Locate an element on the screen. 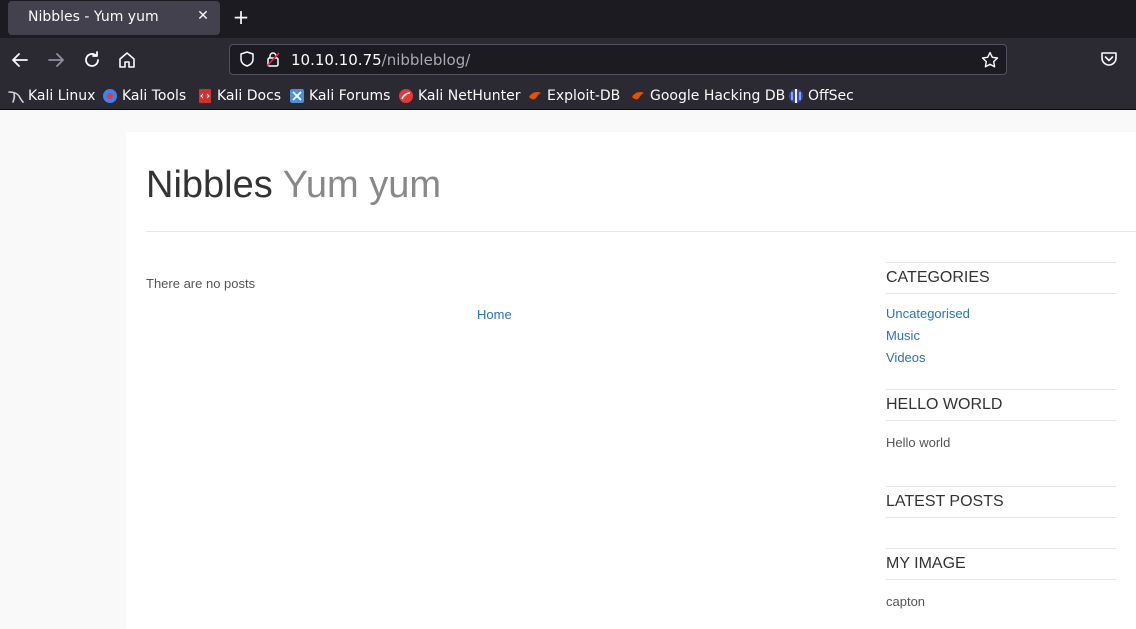 The height and width of the screenshot is (629, 1136). nav-bar: 10.10.10.75/nibbleblog/ is located at coordinates (568, 60).